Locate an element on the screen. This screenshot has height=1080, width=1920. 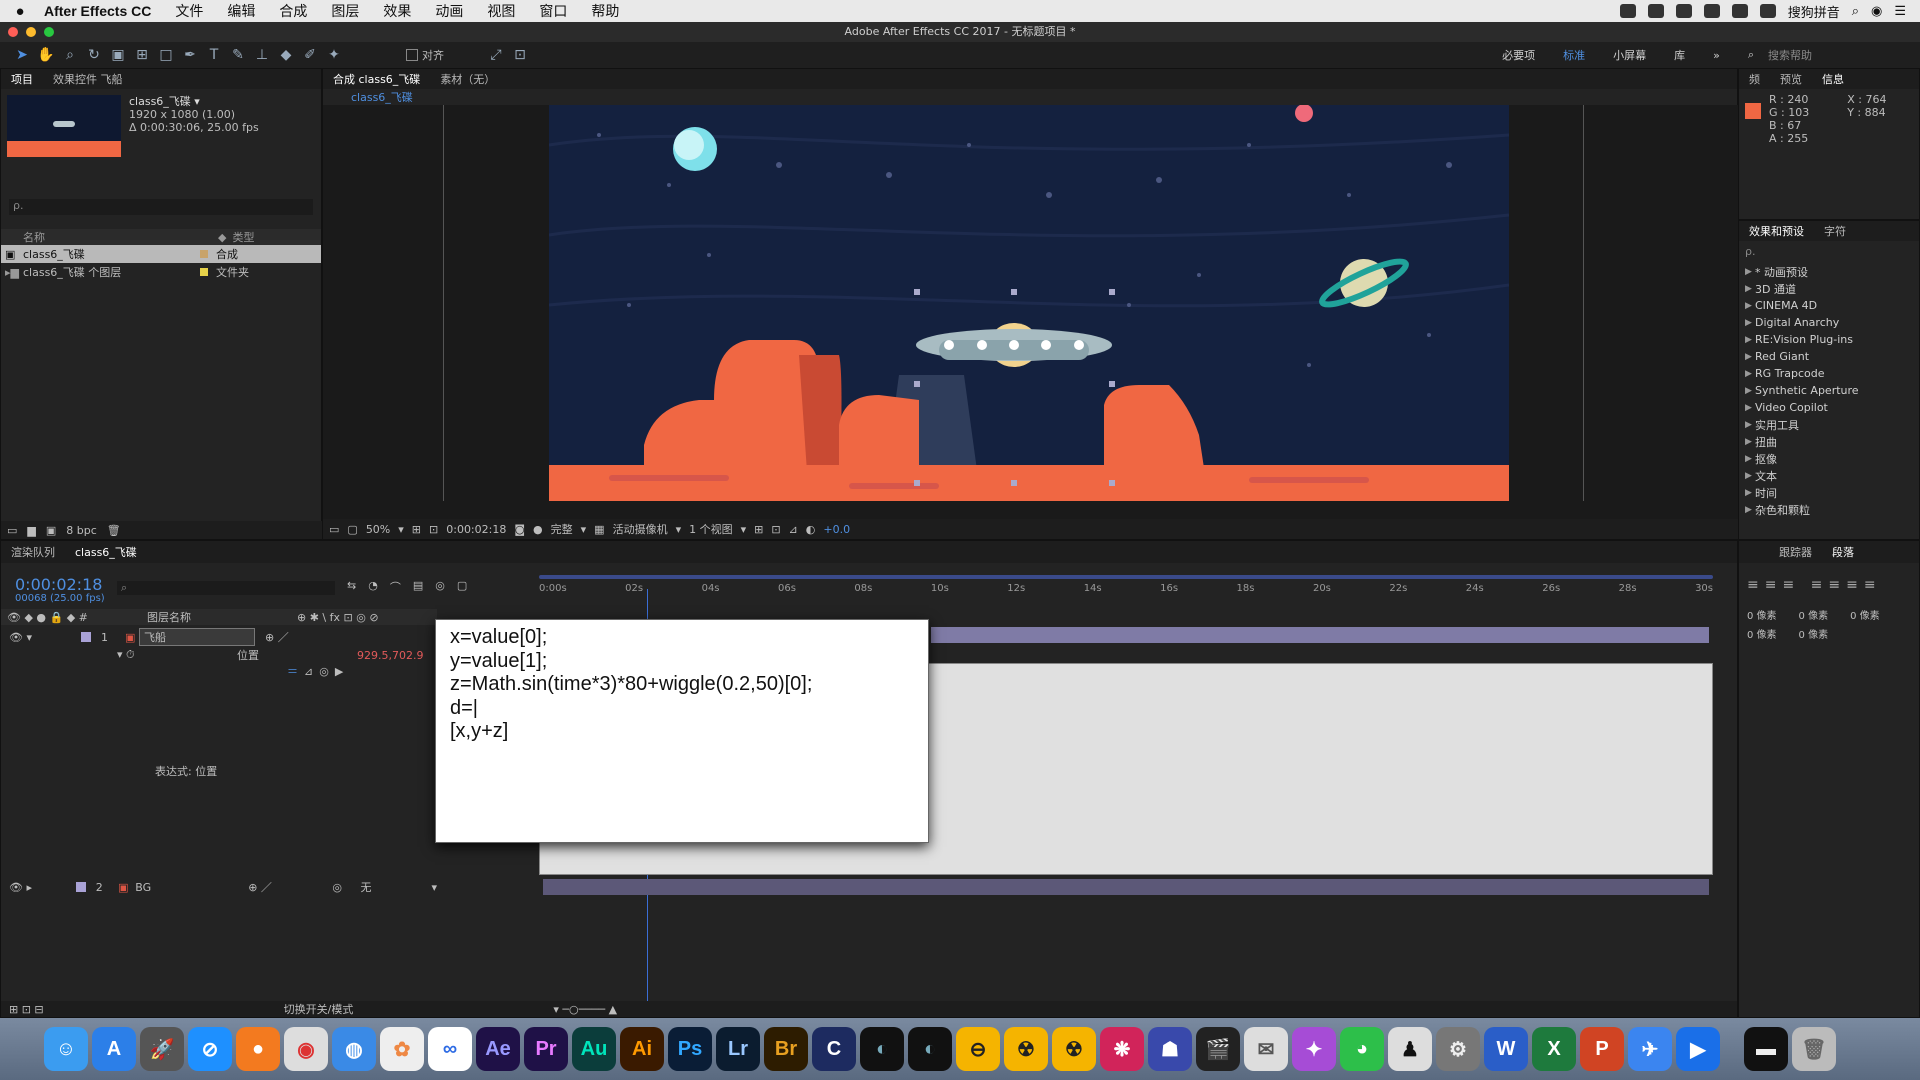
comp-breadcrumb: class6_飞碟 is located at coordinates (1030, 97).